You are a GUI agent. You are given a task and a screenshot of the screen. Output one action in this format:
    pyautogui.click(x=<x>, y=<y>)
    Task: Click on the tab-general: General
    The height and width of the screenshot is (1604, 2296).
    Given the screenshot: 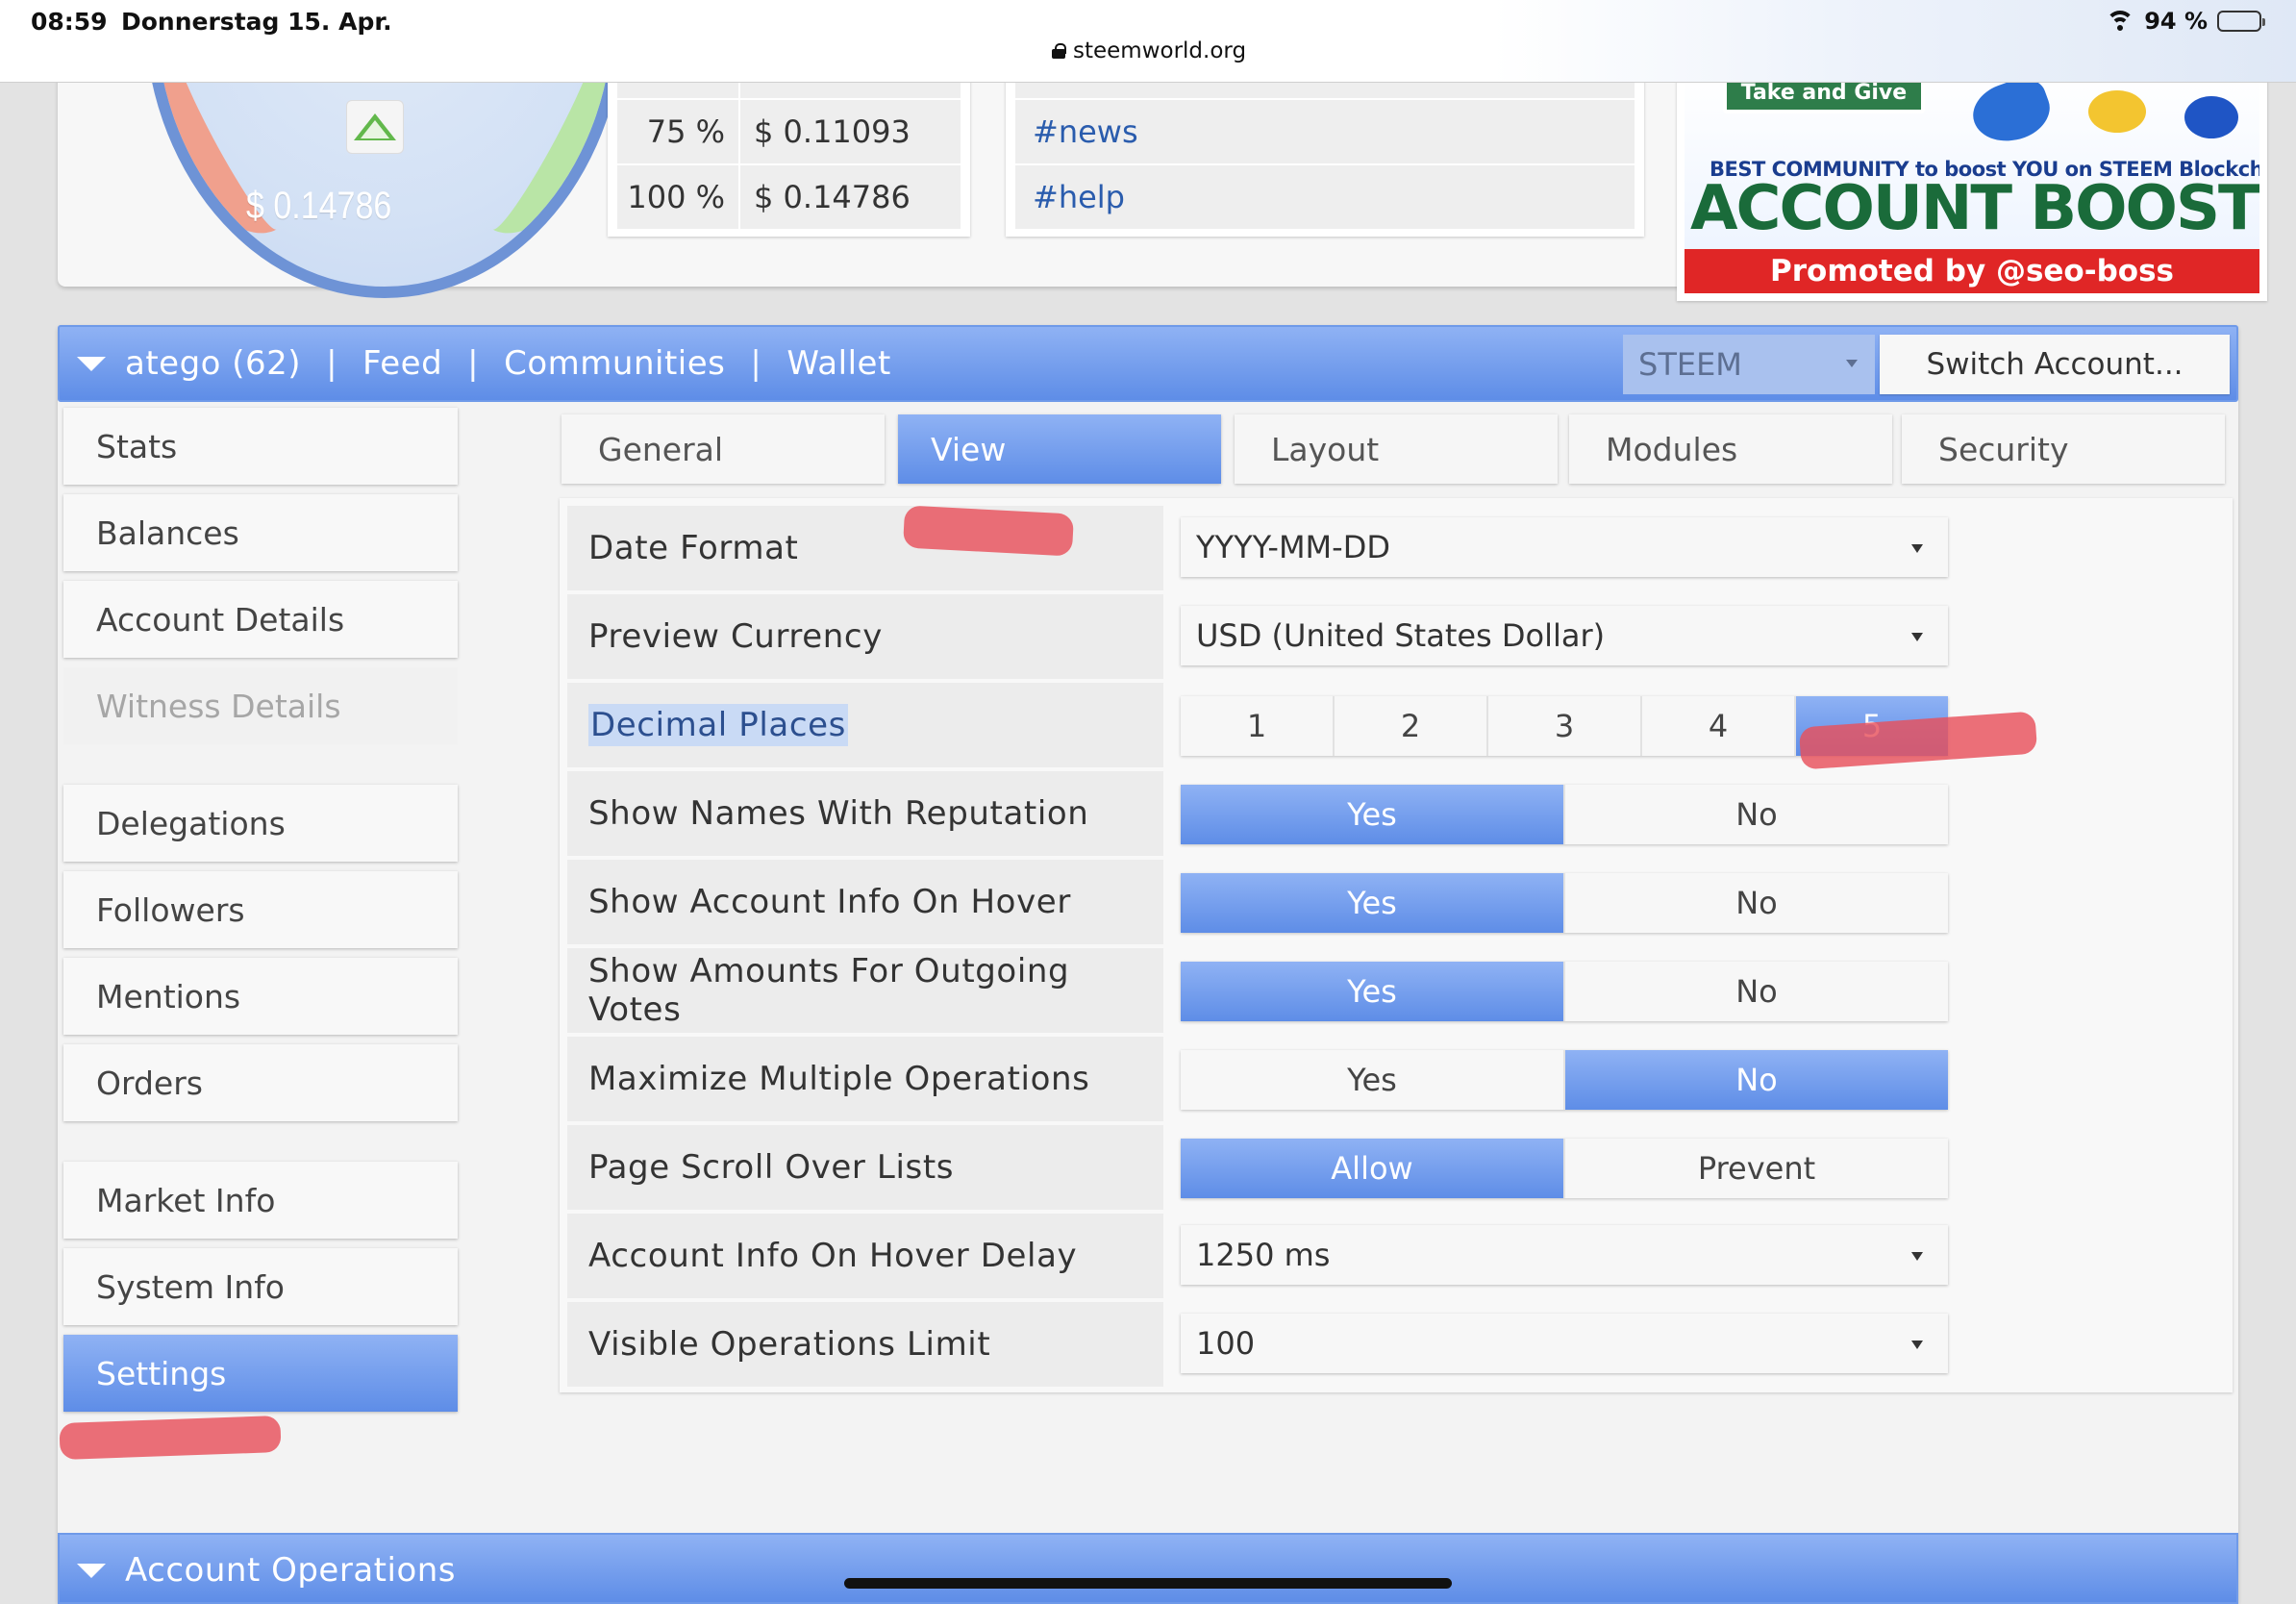 What is the action you would take?
    pyautogui.click(x=723, y=449)
    